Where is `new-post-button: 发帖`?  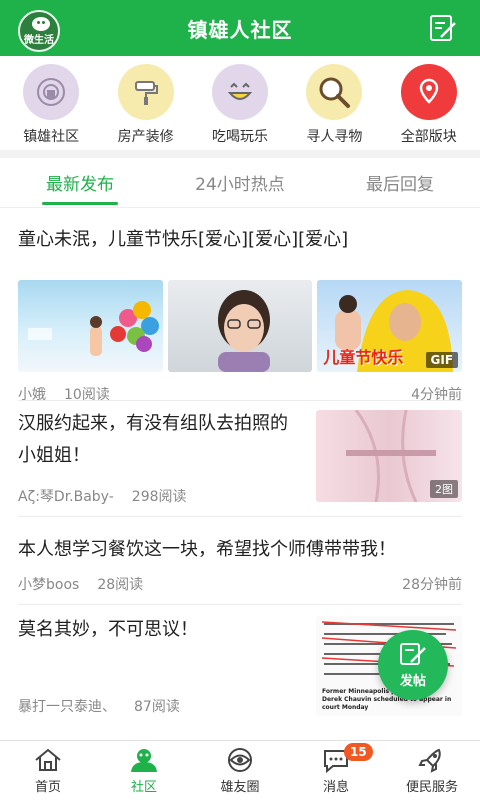
new-post-button: 发帖 is located at coordinates (413, 665).